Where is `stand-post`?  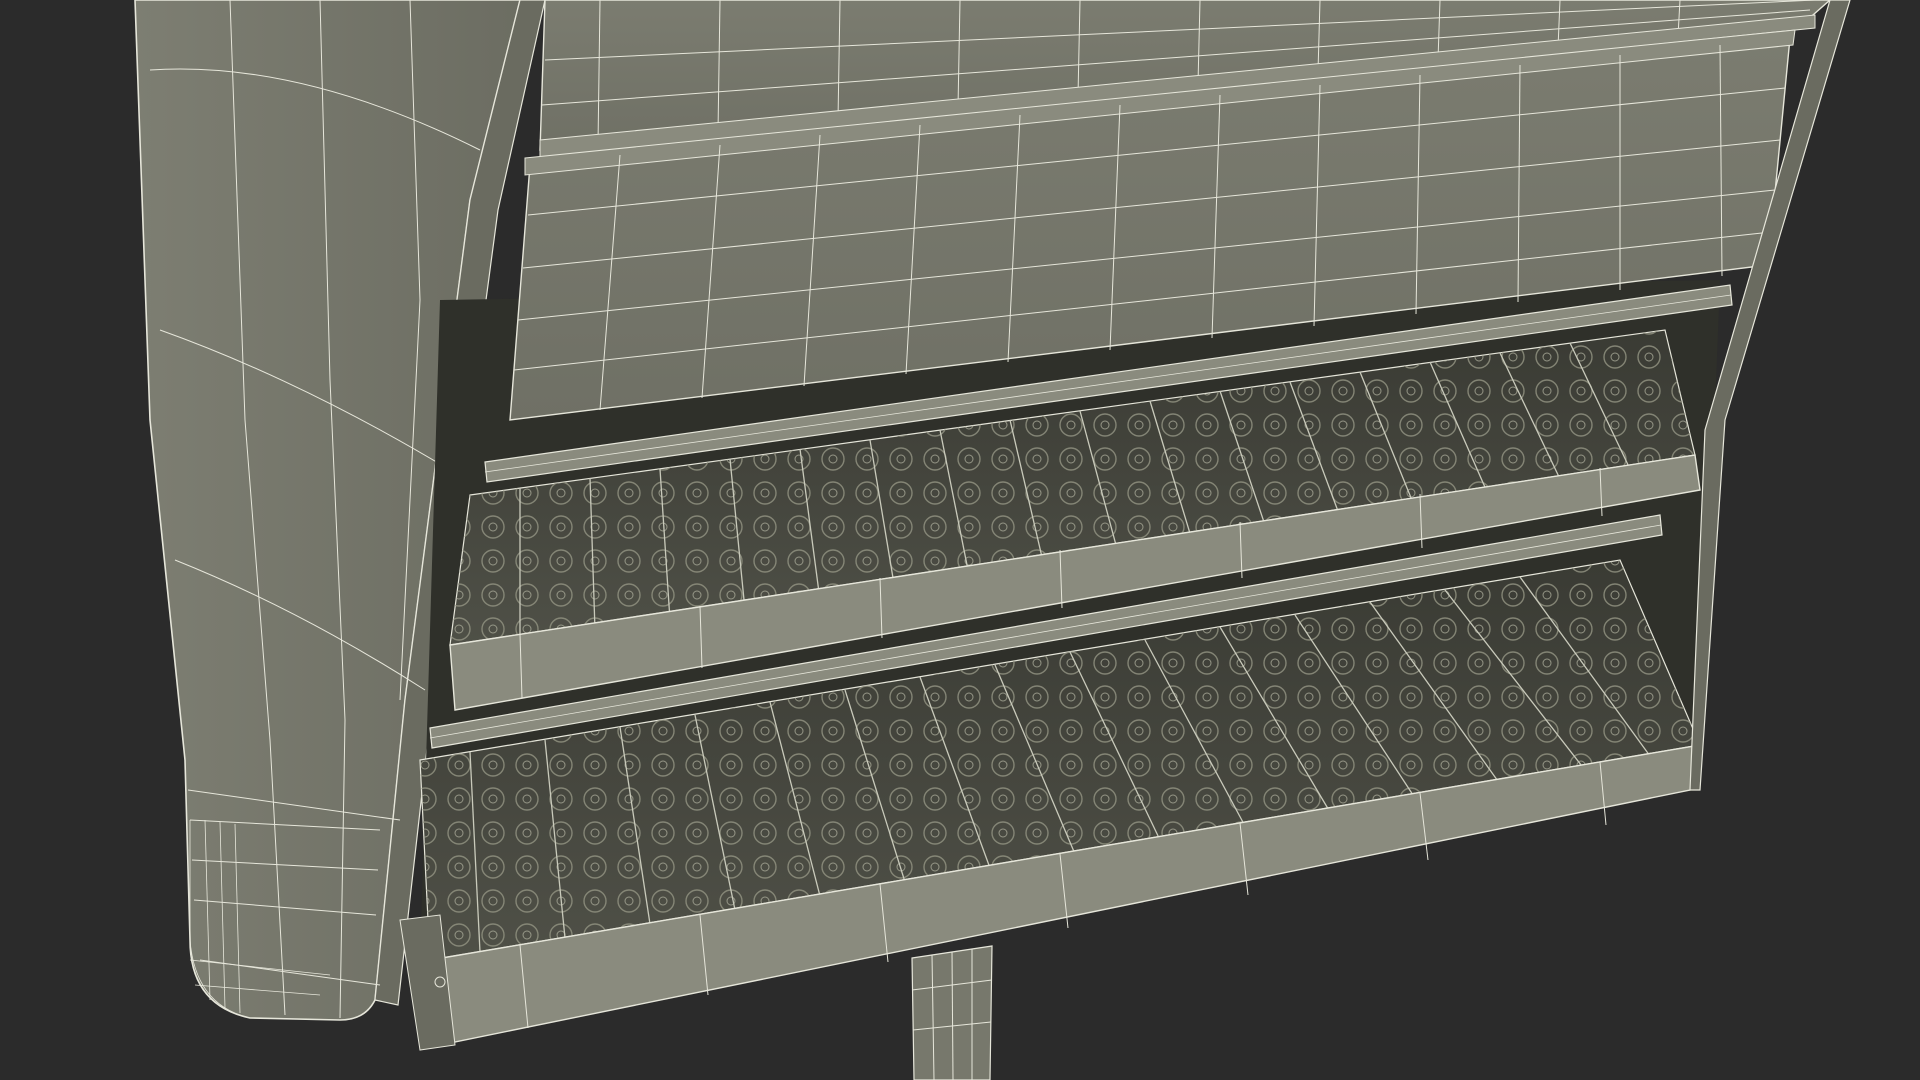
stand-post is located at coordinates (952, 1012).